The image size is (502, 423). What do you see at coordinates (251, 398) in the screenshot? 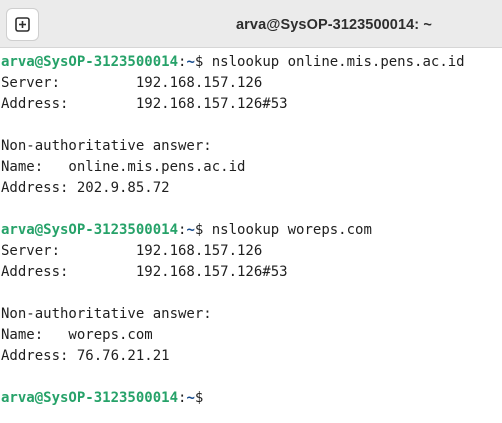
I see `prompt-line: arva@SysOP-3123500014:~$` at bounding box center [251, 398].